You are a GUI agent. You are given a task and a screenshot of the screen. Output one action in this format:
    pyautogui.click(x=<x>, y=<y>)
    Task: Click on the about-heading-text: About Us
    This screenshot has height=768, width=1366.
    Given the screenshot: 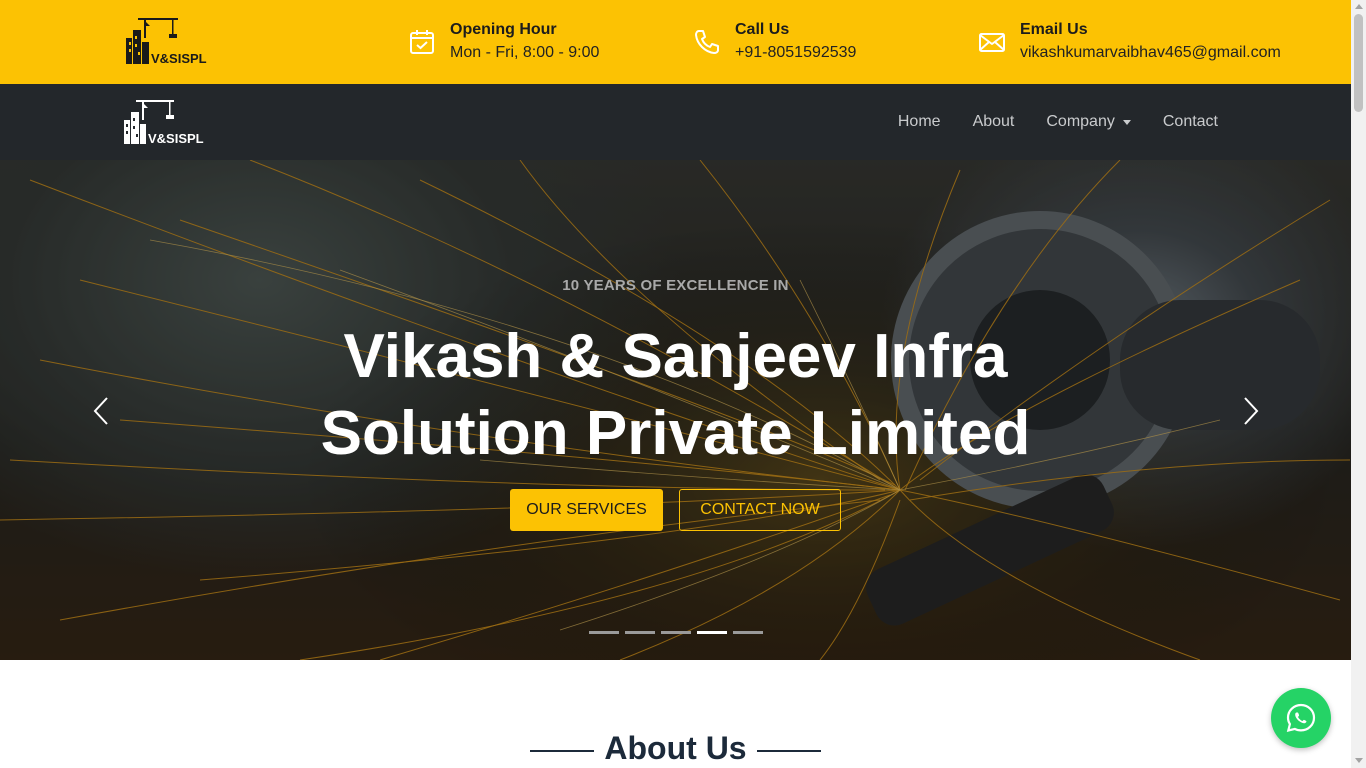 What is the action you would take?
    pyautogui.click(x=675, y=748)
    